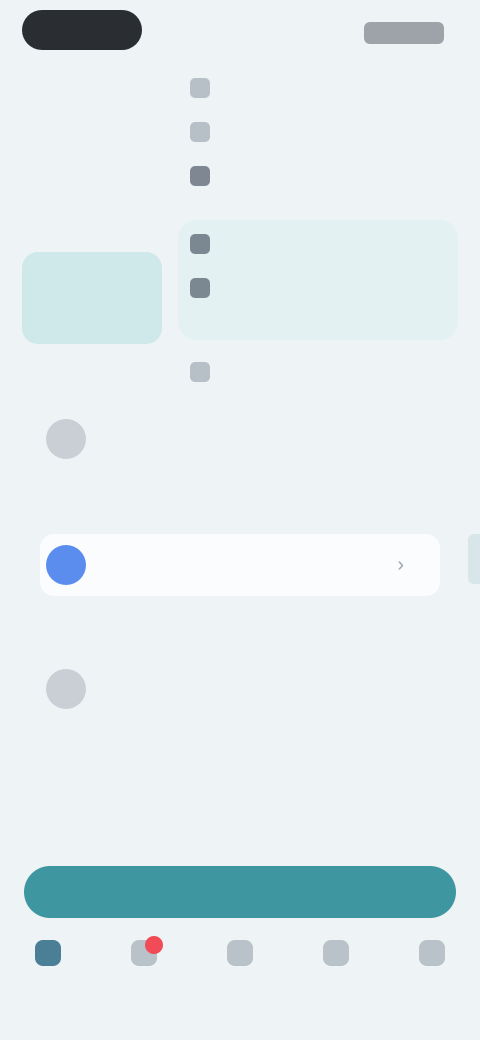 Image resolution: width=480 pixels, height=1040 pixels. Describe the element at coordinates (400, 564) in the screenshot. I see `chevron-right-icon: ›` at that location.